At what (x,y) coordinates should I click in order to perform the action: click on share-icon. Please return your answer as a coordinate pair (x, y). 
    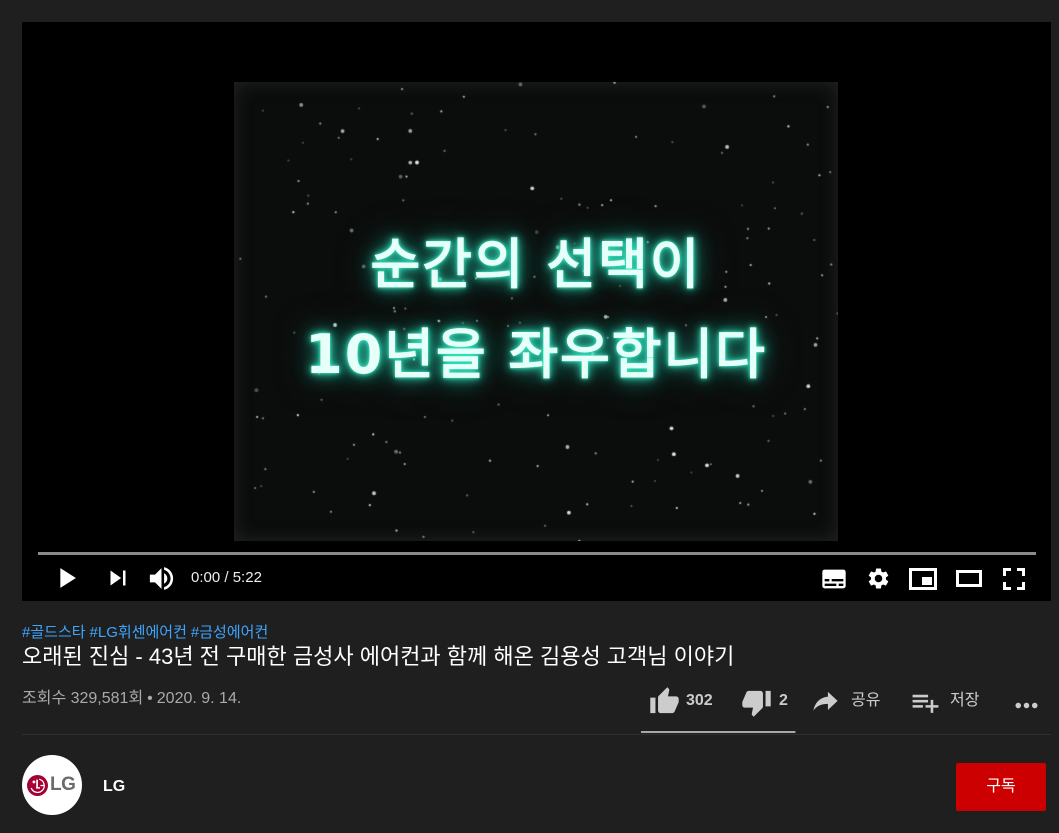
    Looking at the image, I should click on (825, 701).